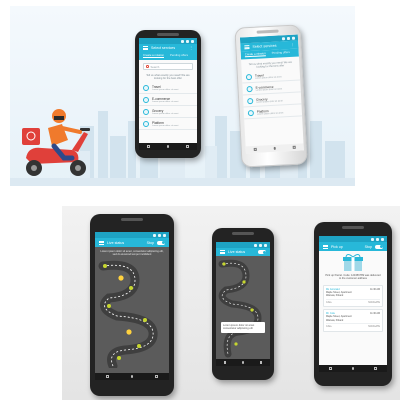 This screenshot has width=400, height=400. I want to click on search-input: Search, so click(168, 66).